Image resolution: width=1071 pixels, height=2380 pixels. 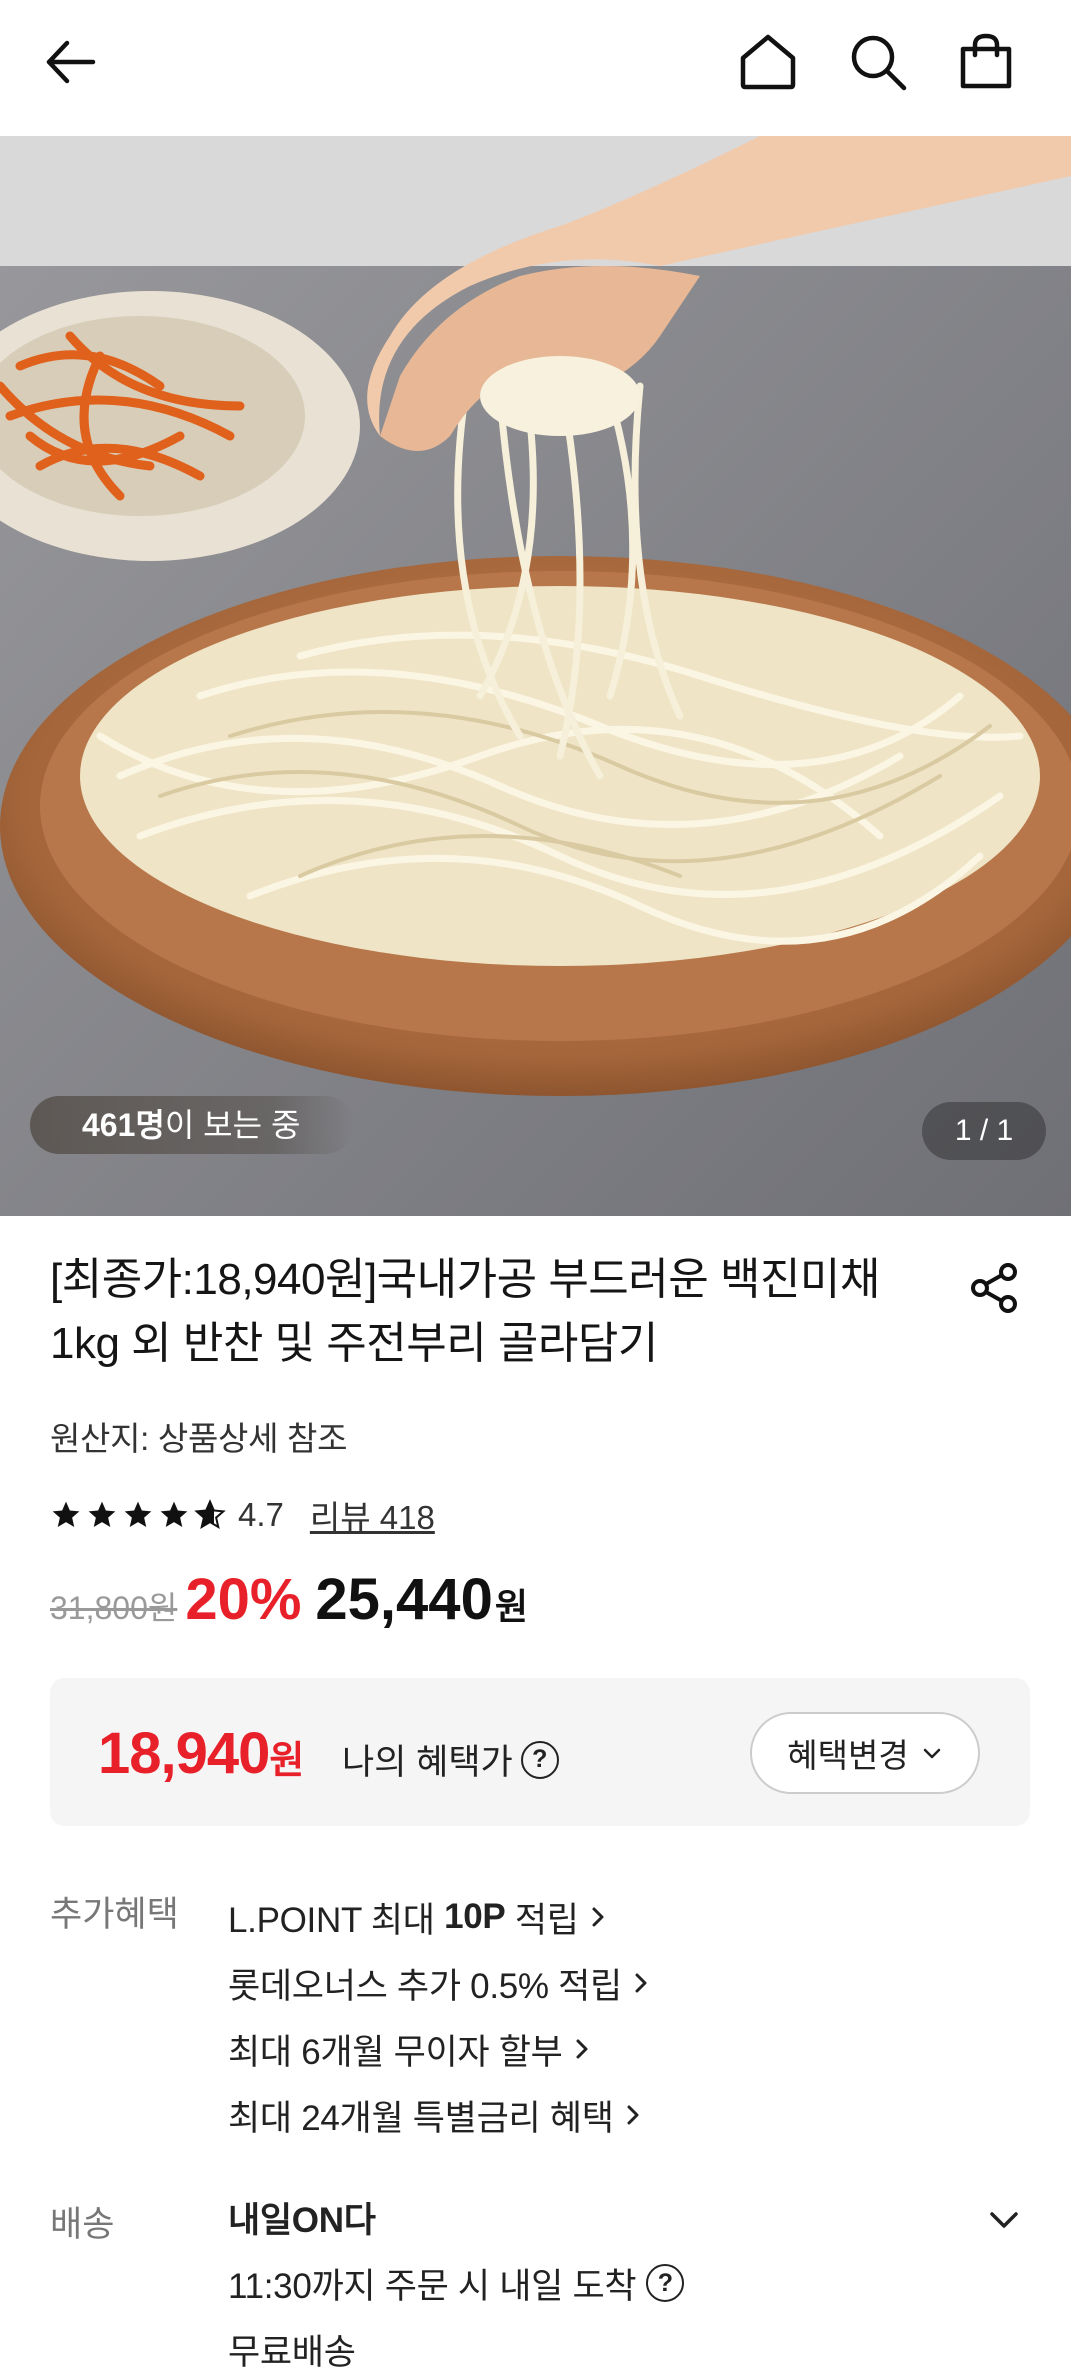 I want to click on benefit-item-installment: 최대 6개월 무이자 할부, so click(x=440, y=2049).